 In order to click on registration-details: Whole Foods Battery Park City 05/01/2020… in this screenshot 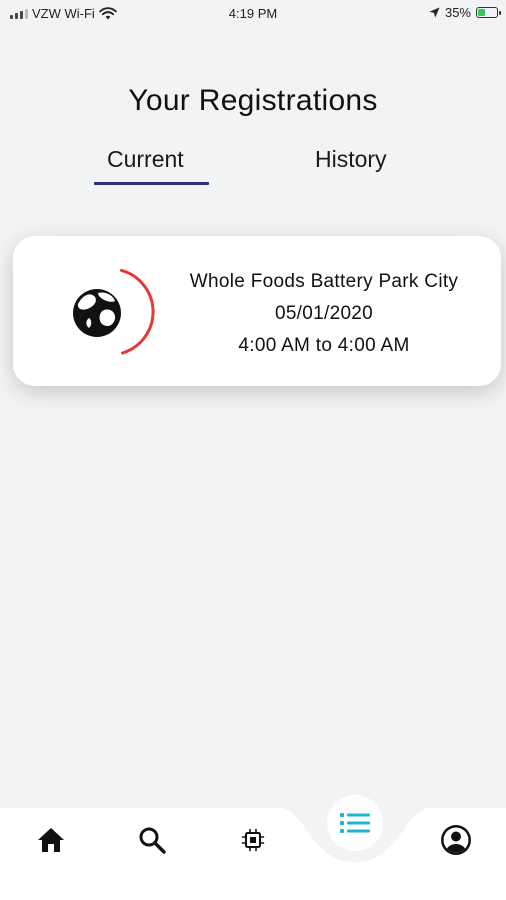, I will do `click(324, 314)`.